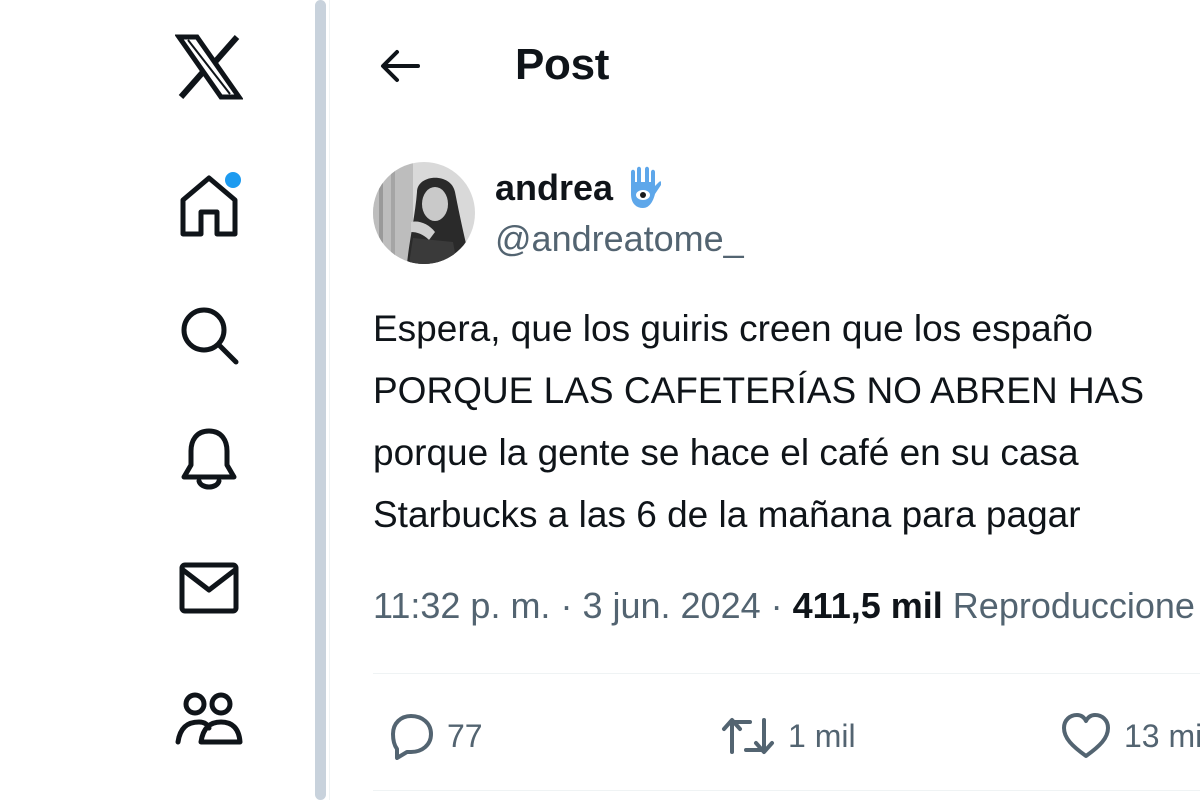  I want to click on reply-icon, so click(412, 737).